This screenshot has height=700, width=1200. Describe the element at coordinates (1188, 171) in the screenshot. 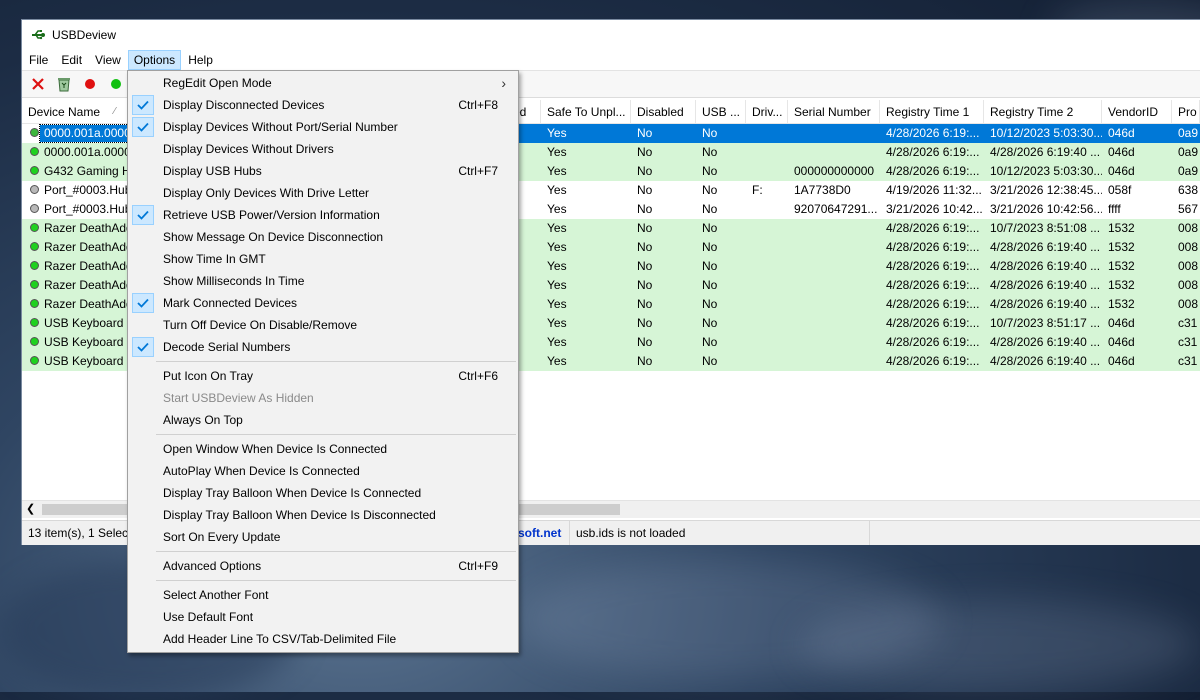

I see `table-cell-pid: 0a9` at that location.